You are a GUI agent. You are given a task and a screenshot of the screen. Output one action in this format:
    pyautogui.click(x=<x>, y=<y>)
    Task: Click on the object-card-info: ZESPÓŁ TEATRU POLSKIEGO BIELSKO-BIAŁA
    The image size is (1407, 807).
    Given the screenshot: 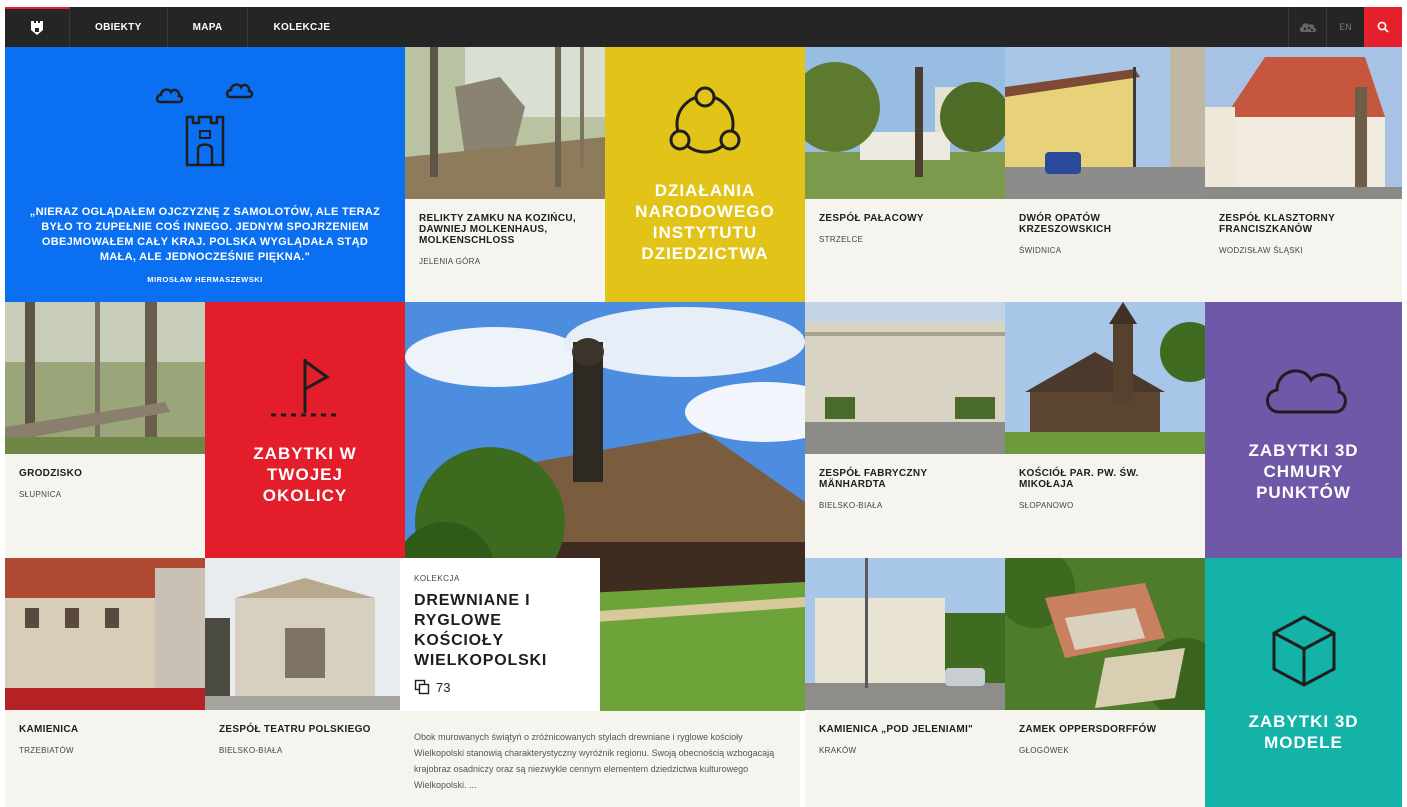 What is the action you would take?
    pyautogui.click(x=305, y=758)
    